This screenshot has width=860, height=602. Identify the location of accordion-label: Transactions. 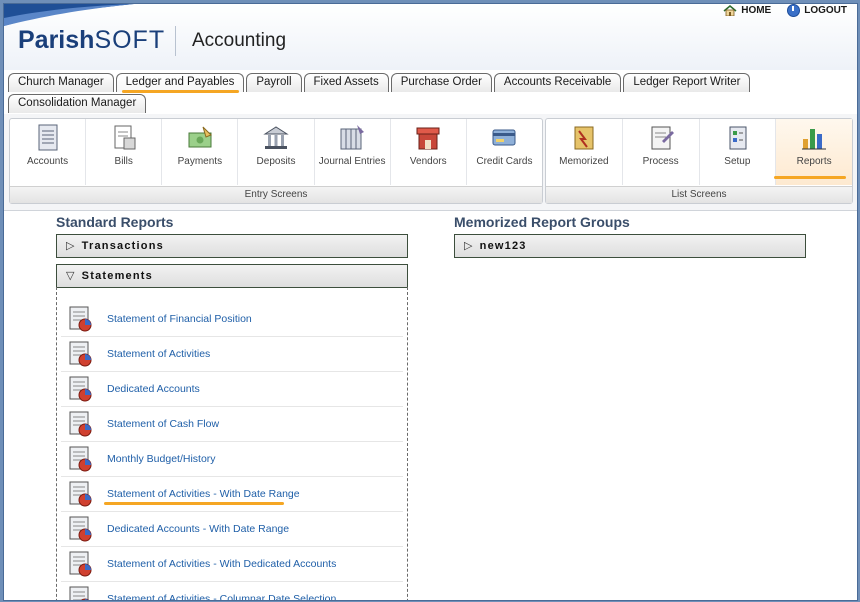
(122, 246).